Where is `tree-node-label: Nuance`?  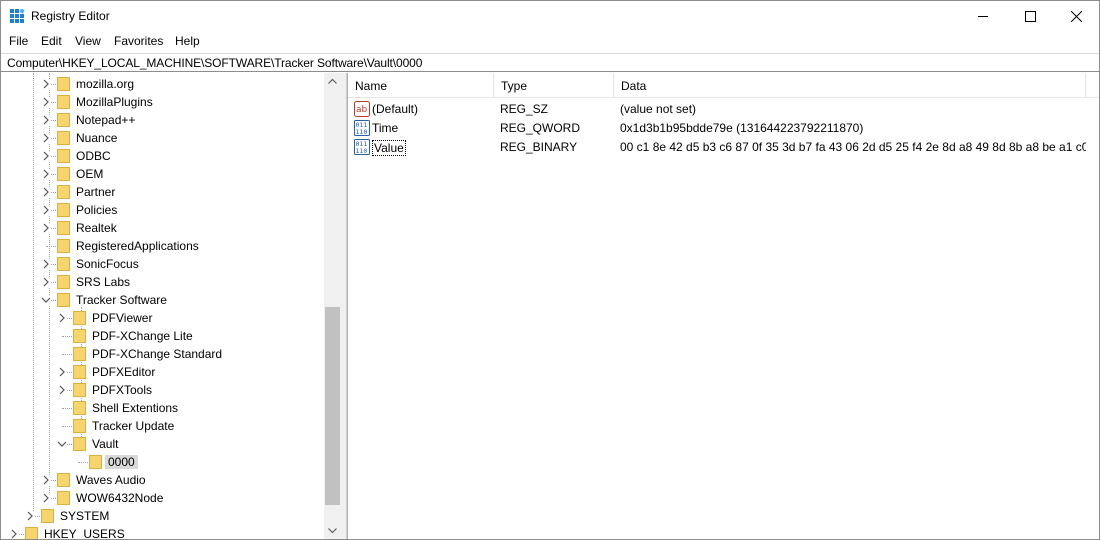
tree-node-label: Nuance is located at coordinates (96, 138).